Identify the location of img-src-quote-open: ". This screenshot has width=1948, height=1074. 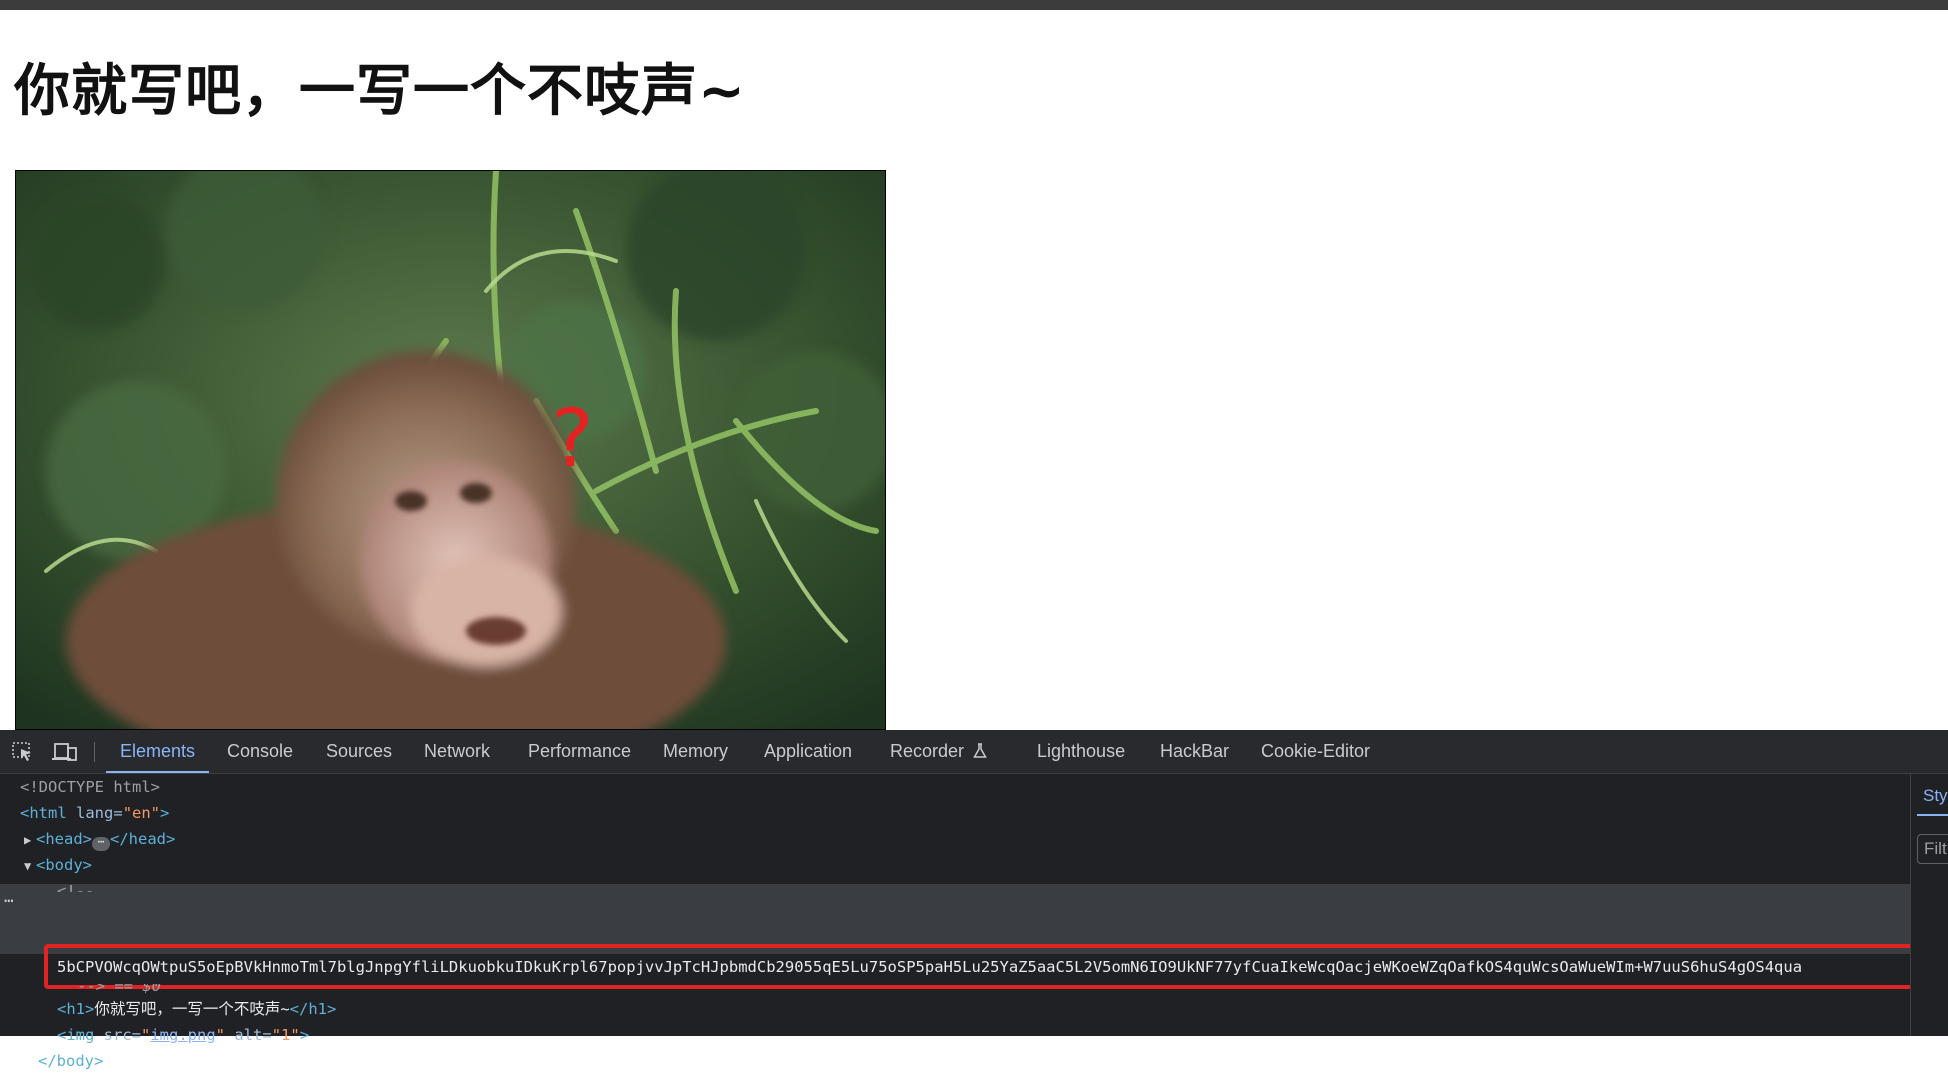
(146, 1035).